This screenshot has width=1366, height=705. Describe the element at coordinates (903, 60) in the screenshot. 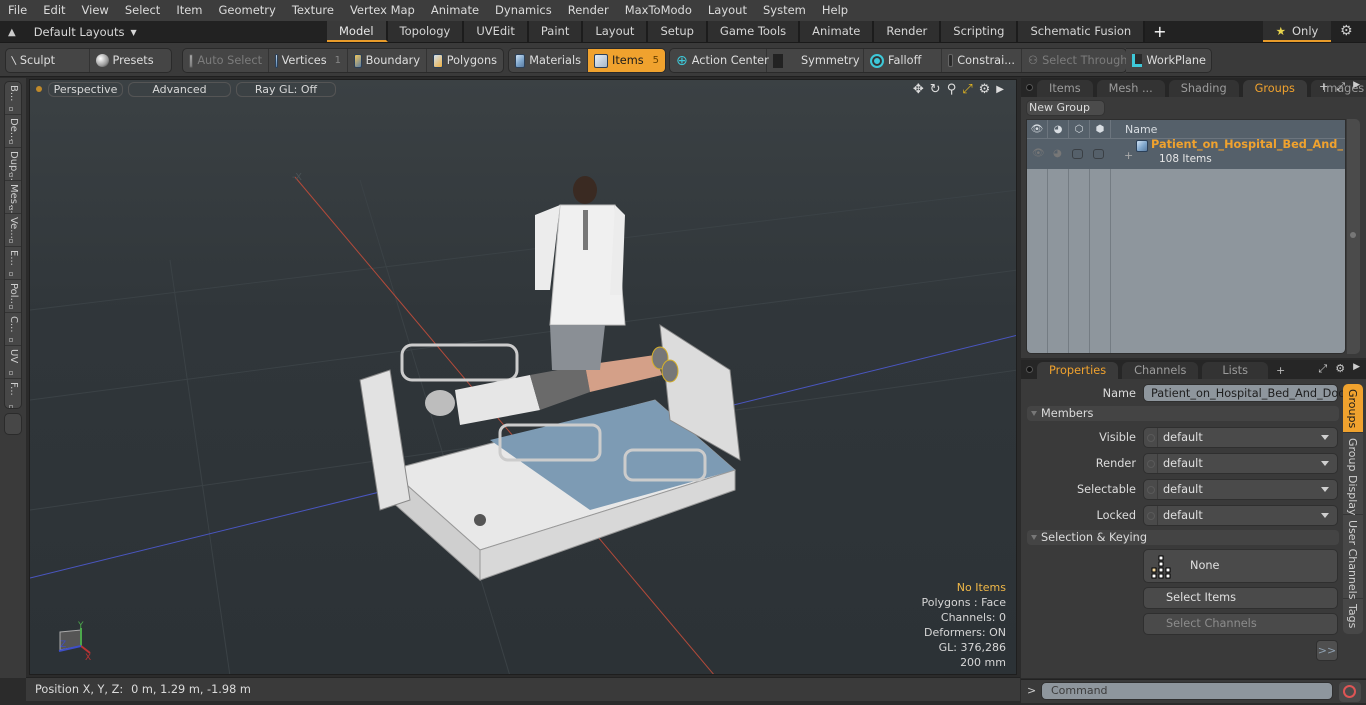

I see `falloff-button: Falloff` at that location.